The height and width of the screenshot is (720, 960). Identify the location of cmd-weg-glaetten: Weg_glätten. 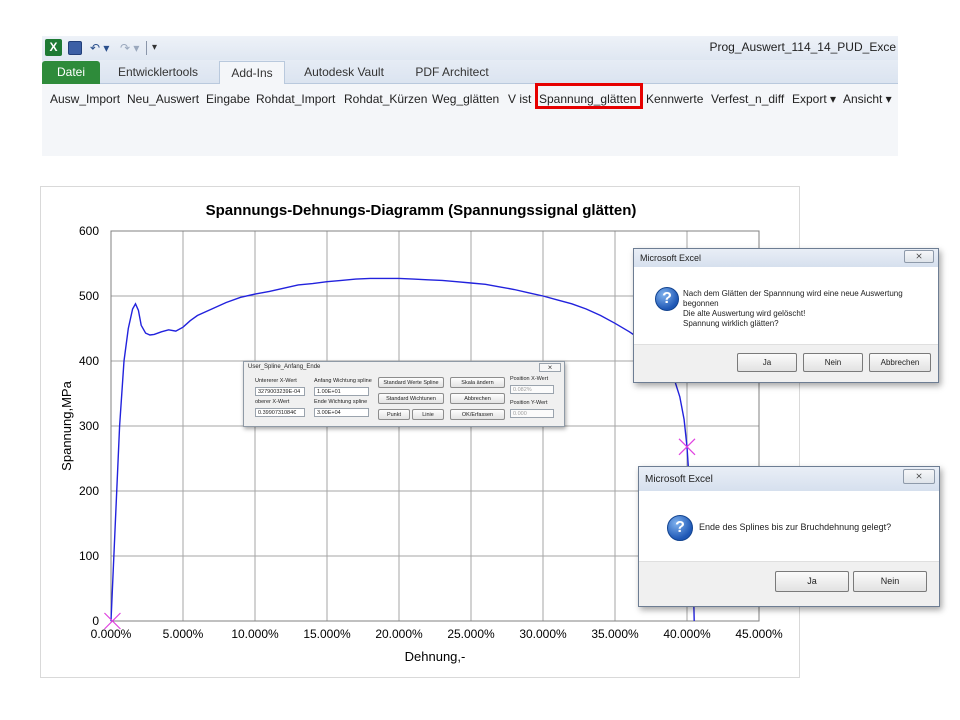
(465, 99).